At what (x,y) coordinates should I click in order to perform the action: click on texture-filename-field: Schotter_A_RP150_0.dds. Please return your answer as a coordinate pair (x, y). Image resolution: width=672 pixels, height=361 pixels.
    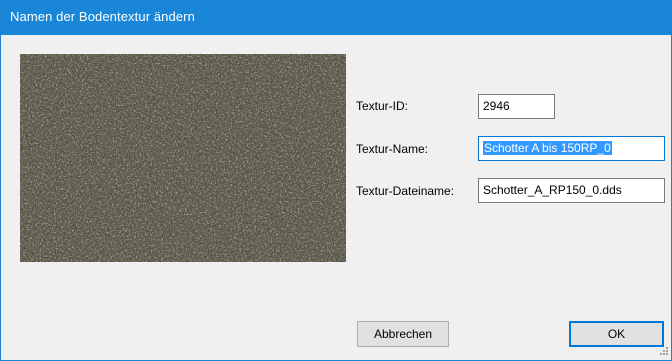
    Looking at the image, I should click on (571, 190).